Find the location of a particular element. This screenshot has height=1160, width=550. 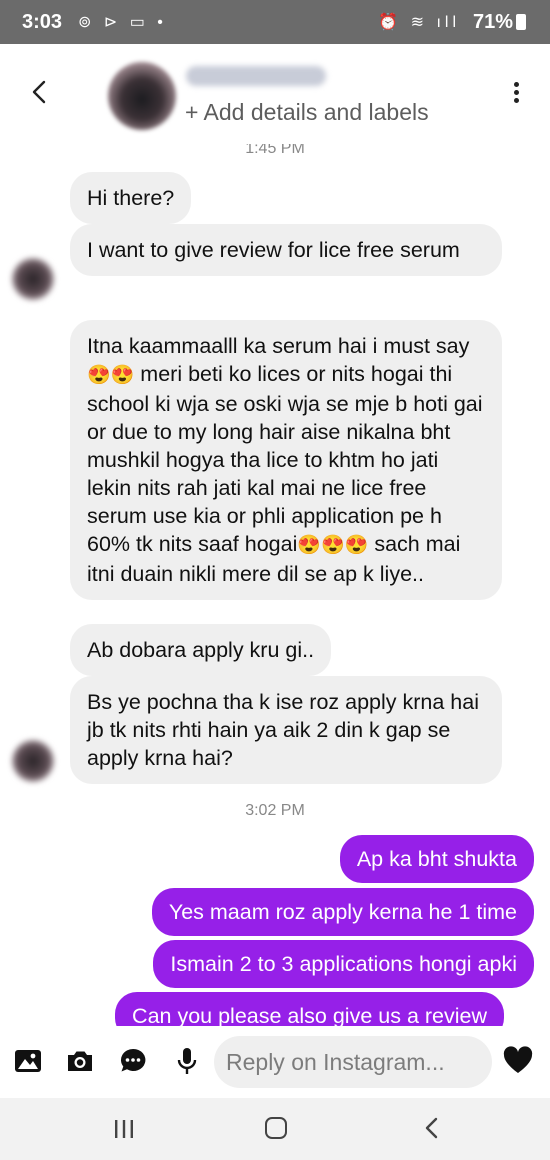

outgoing-message: Can you please also give us a review is located at coordinates (309, 1009).